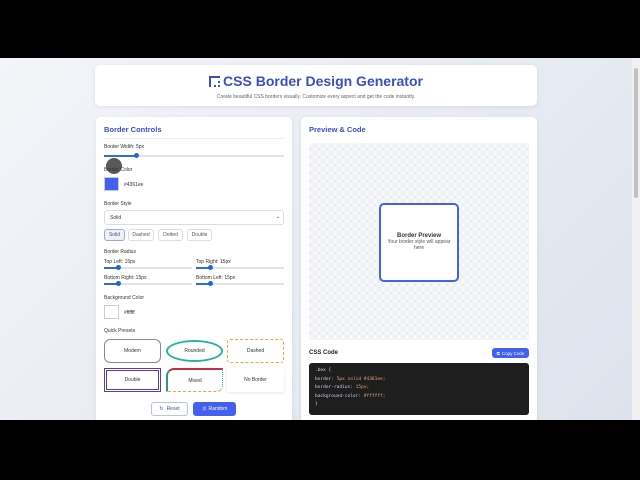 This screenshot has height=480, width=640. Describe the element at coordinates (255, 351) in the screenshot. I see `preset-dashed: Dashed` at that location.